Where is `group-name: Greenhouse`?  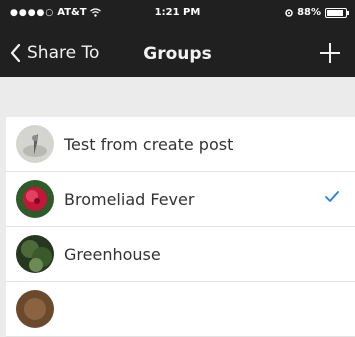 group-name: Greenhouse is located at coordinates (112, 254).